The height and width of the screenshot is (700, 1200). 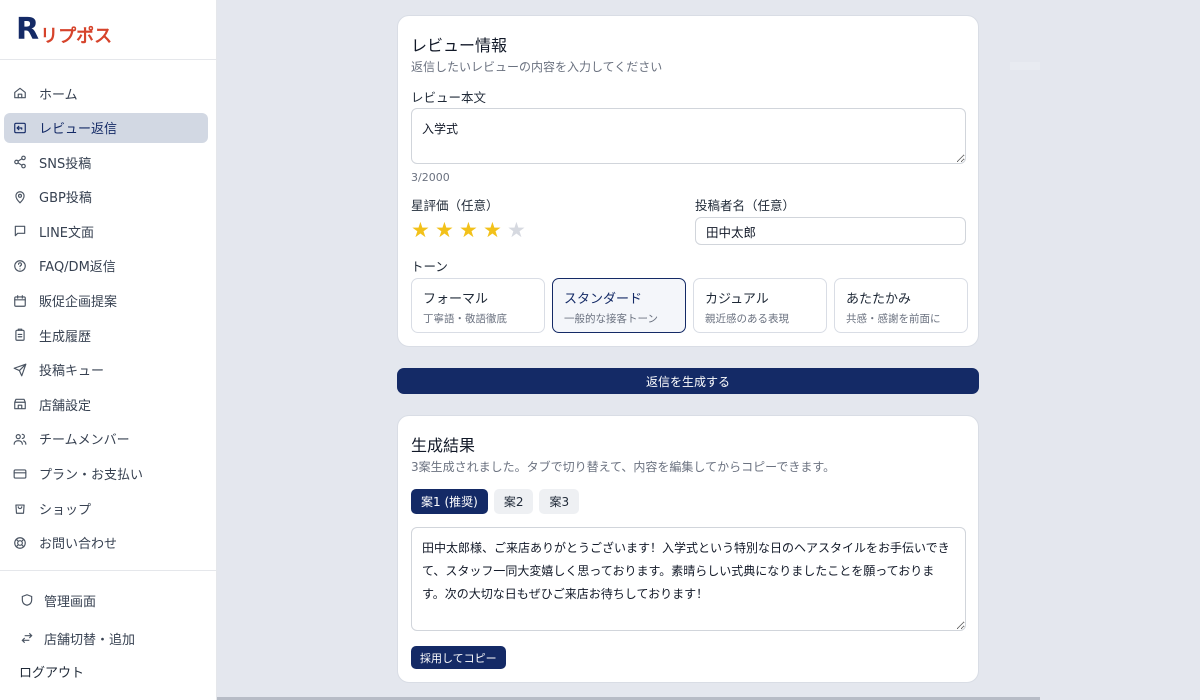 What do you see at coordinates (78, 303) in the screenshot?
I see `sidebar-item-label: 販促企画提案` at bounding box center [78, 303].